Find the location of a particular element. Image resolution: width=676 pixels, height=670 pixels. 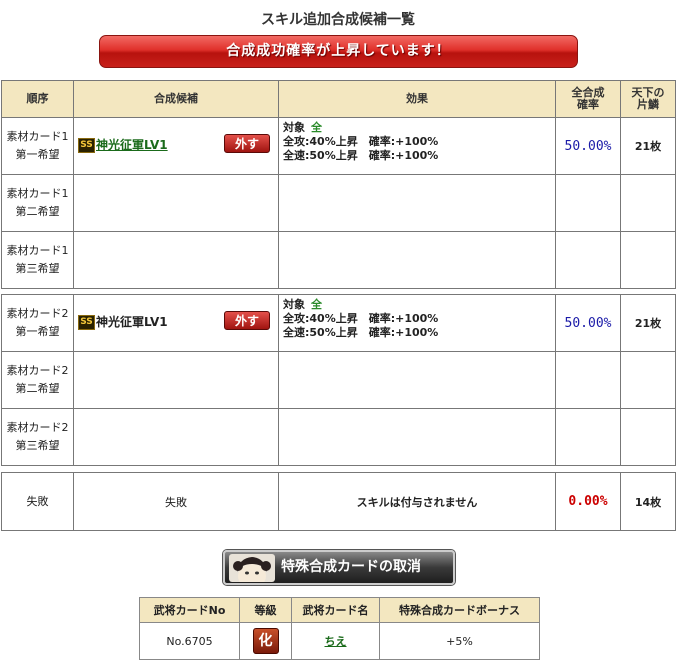

table-row: No.6705 化 ちえ +5% is located at coordinates (339, 641).